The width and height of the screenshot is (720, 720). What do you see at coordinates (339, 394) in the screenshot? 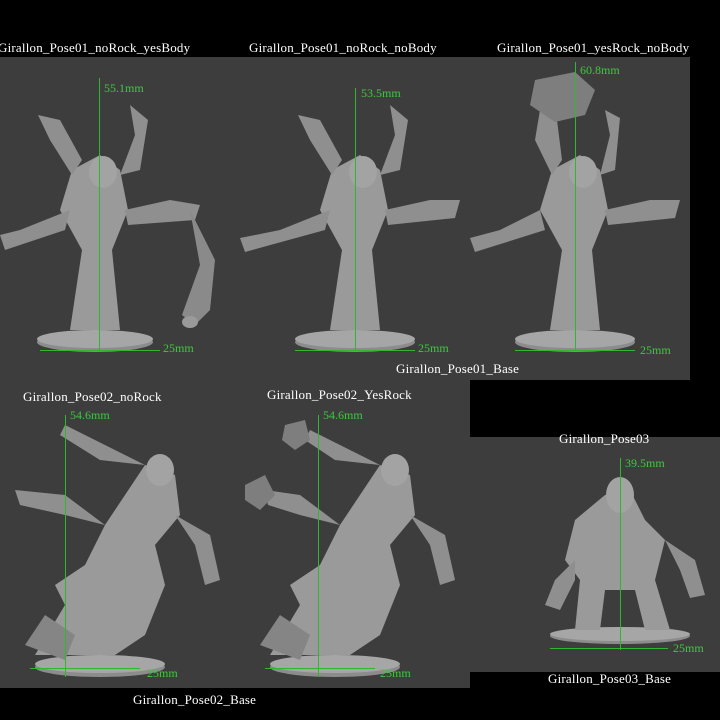
I see `label-pose02-yesRock: Girallon_Pose02_YesRock` at bounding box center [339, 394].